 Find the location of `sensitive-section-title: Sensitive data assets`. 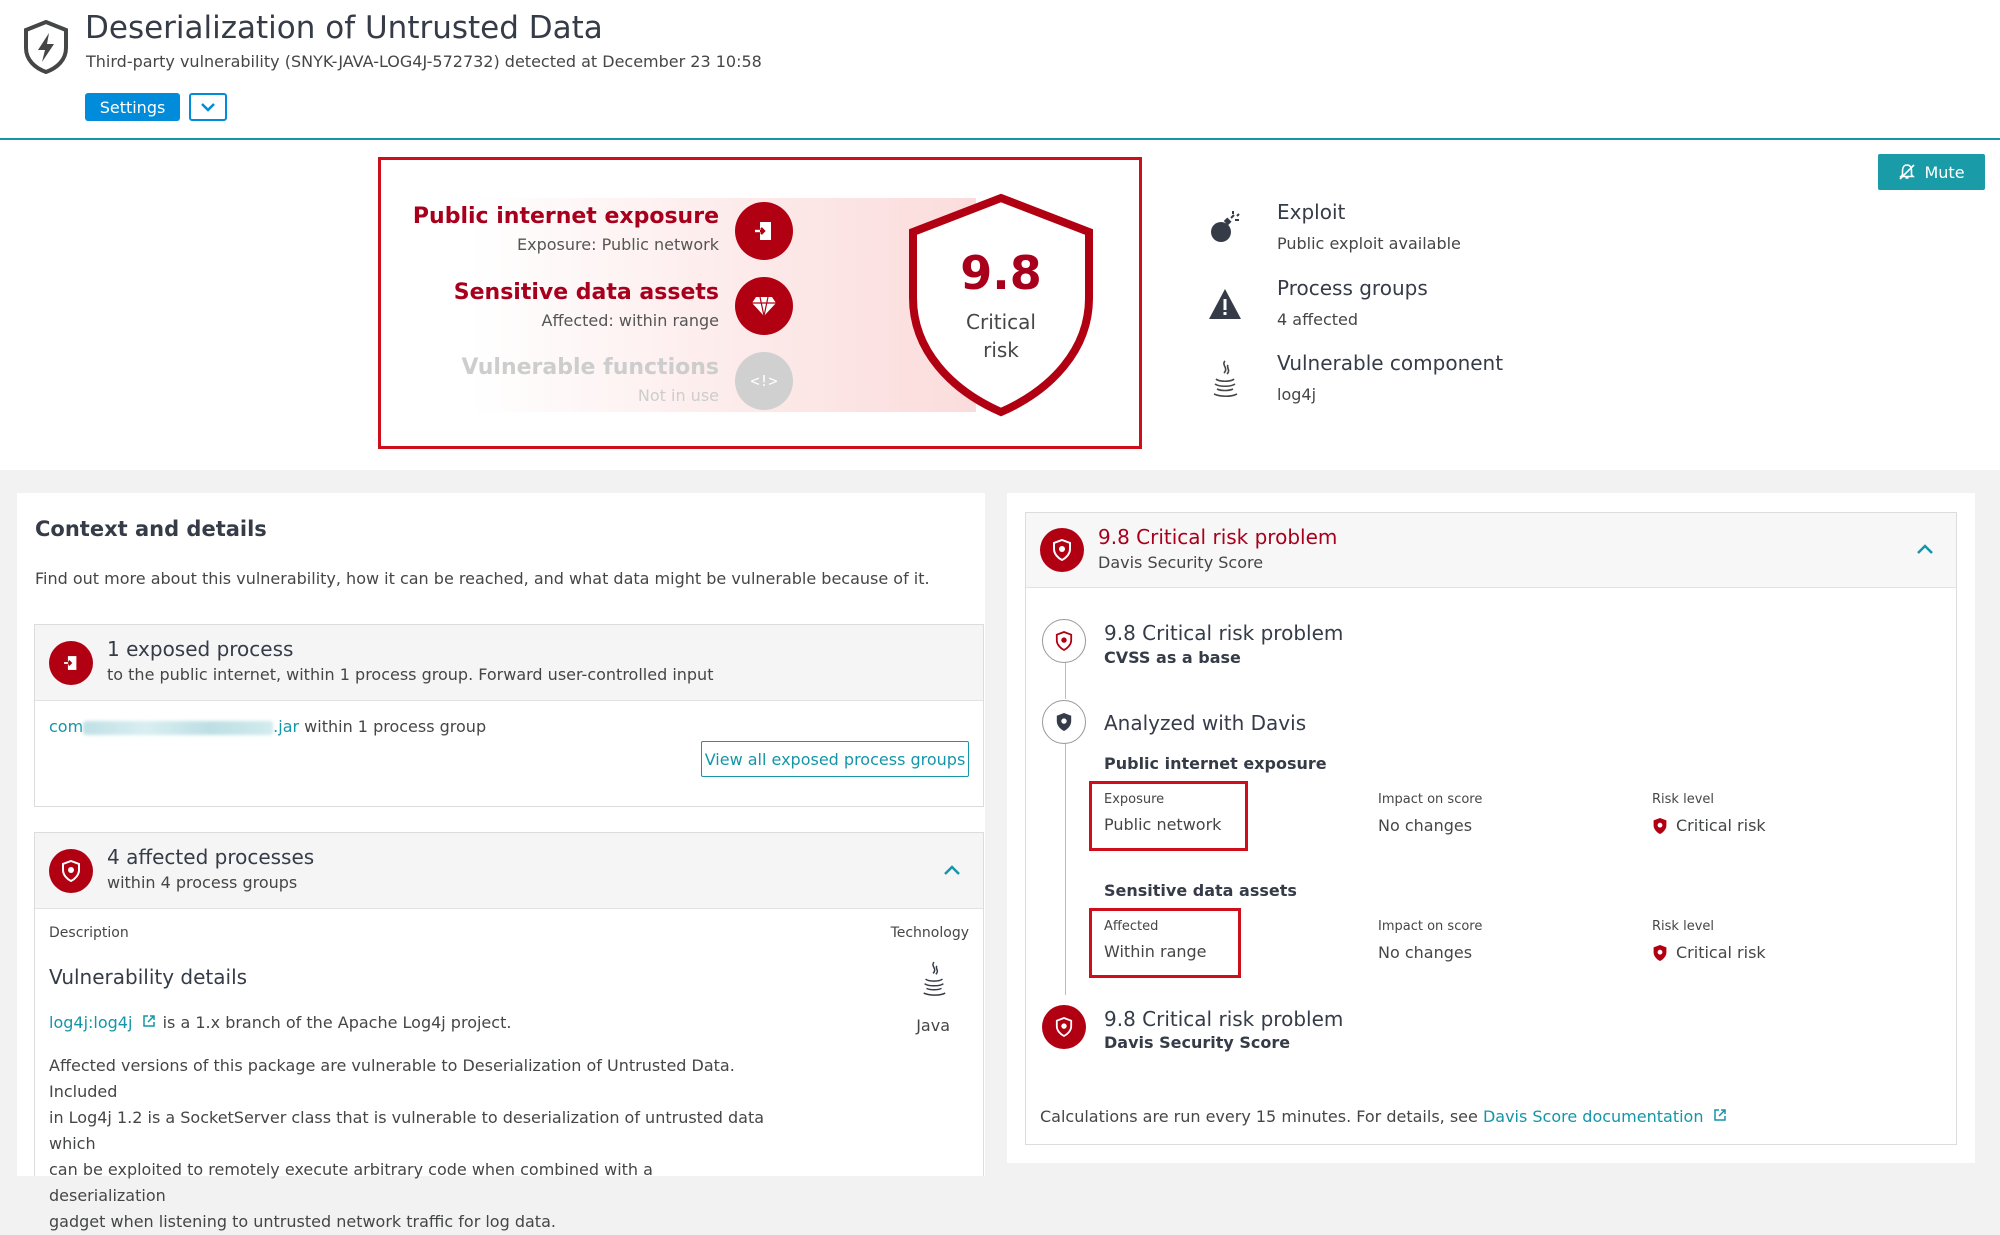

sensitive-section-title: Sensitive data assets is located at coordinates (1200, 890).